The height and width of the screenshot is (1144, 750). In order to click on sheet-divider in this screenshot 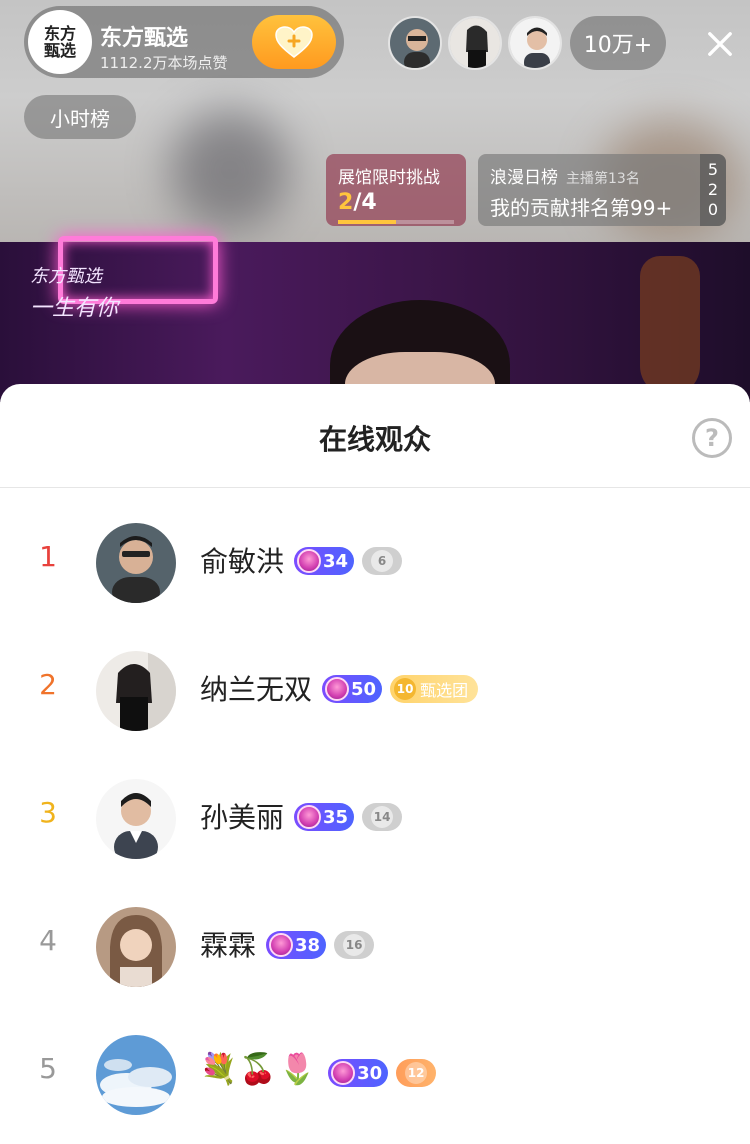, I will do `click(375, 487)`.